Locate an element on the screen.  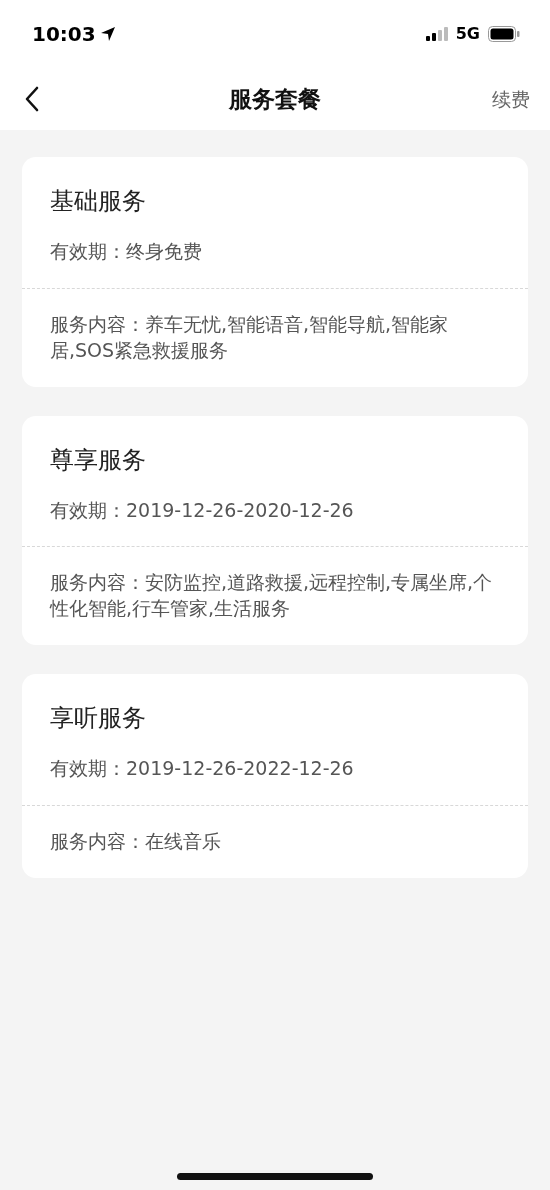
service-content-text: 服务内容：安防监控,道路救援,远程控制,专属坐席,个性化智能,行车管家,生活服务 is located at coordinates (271, 595).